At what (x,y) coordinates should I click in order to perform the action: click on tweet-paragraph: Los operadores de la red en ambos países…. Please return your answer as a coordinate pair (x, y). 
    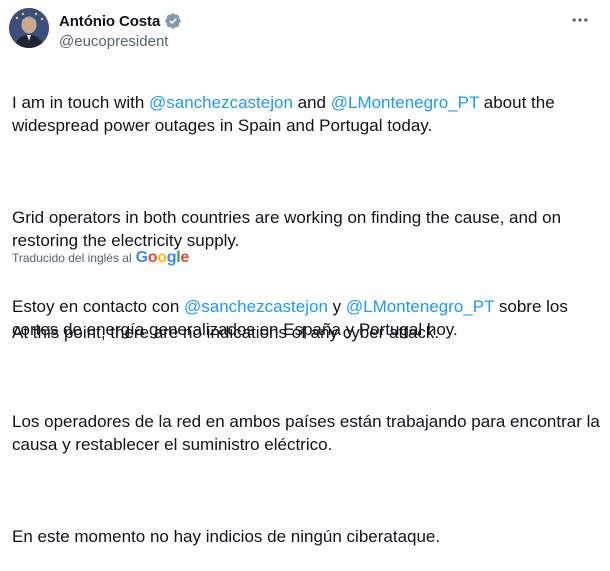
    Looking at the image, I should click on (306, 433).